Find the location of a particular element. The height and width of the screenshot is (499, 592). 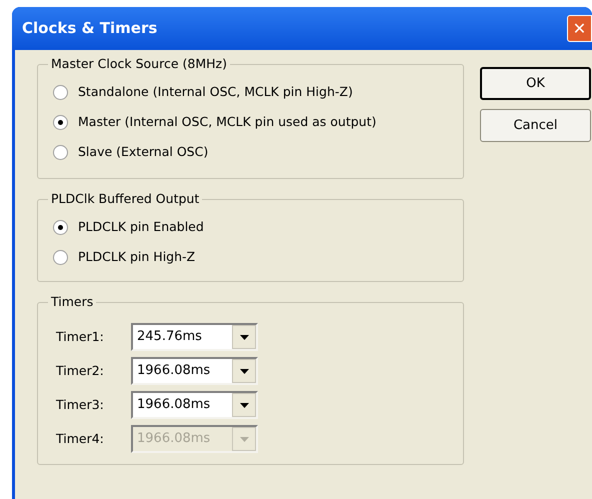

group-title: PLDClk Buffered Output is located at coordinates (125, 199).